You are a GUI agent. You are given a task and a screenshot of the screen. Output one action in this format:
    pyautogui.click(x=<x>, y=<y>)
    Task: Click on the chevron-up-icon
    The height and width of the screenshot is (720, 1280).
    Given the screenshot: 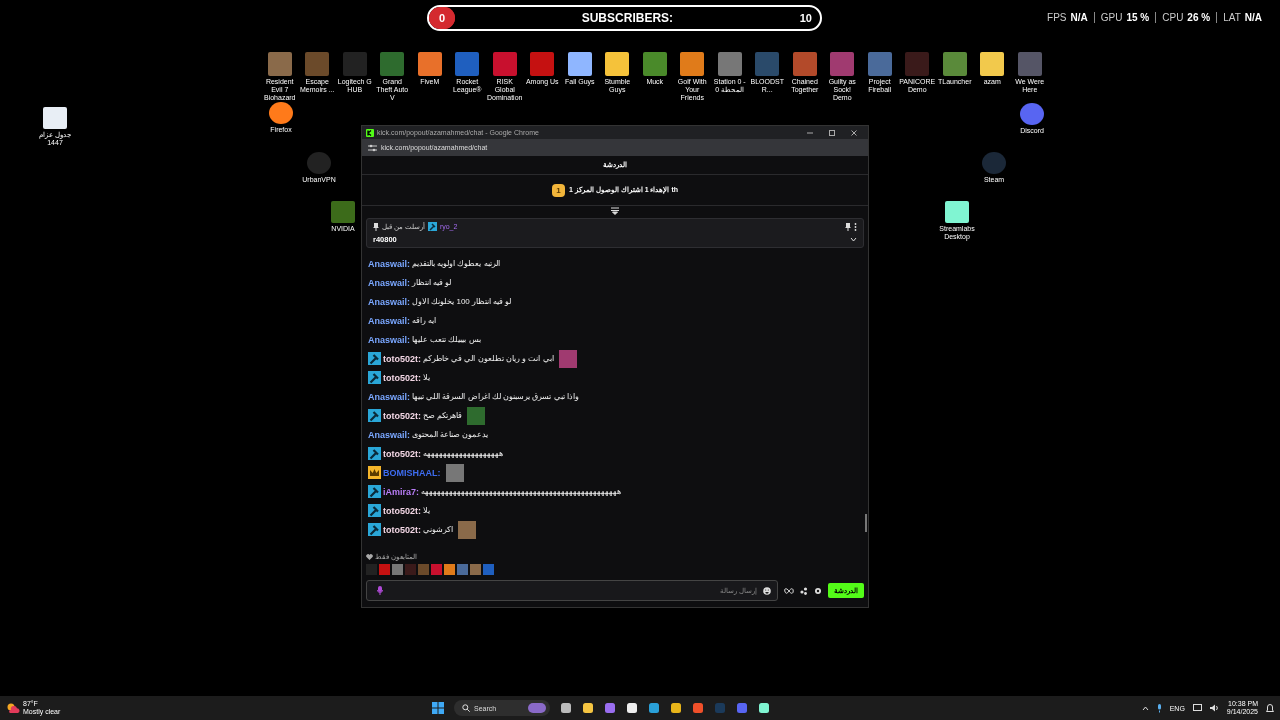 What is the action you would take?
    pyautogui.click(x=1145, y=708)
    